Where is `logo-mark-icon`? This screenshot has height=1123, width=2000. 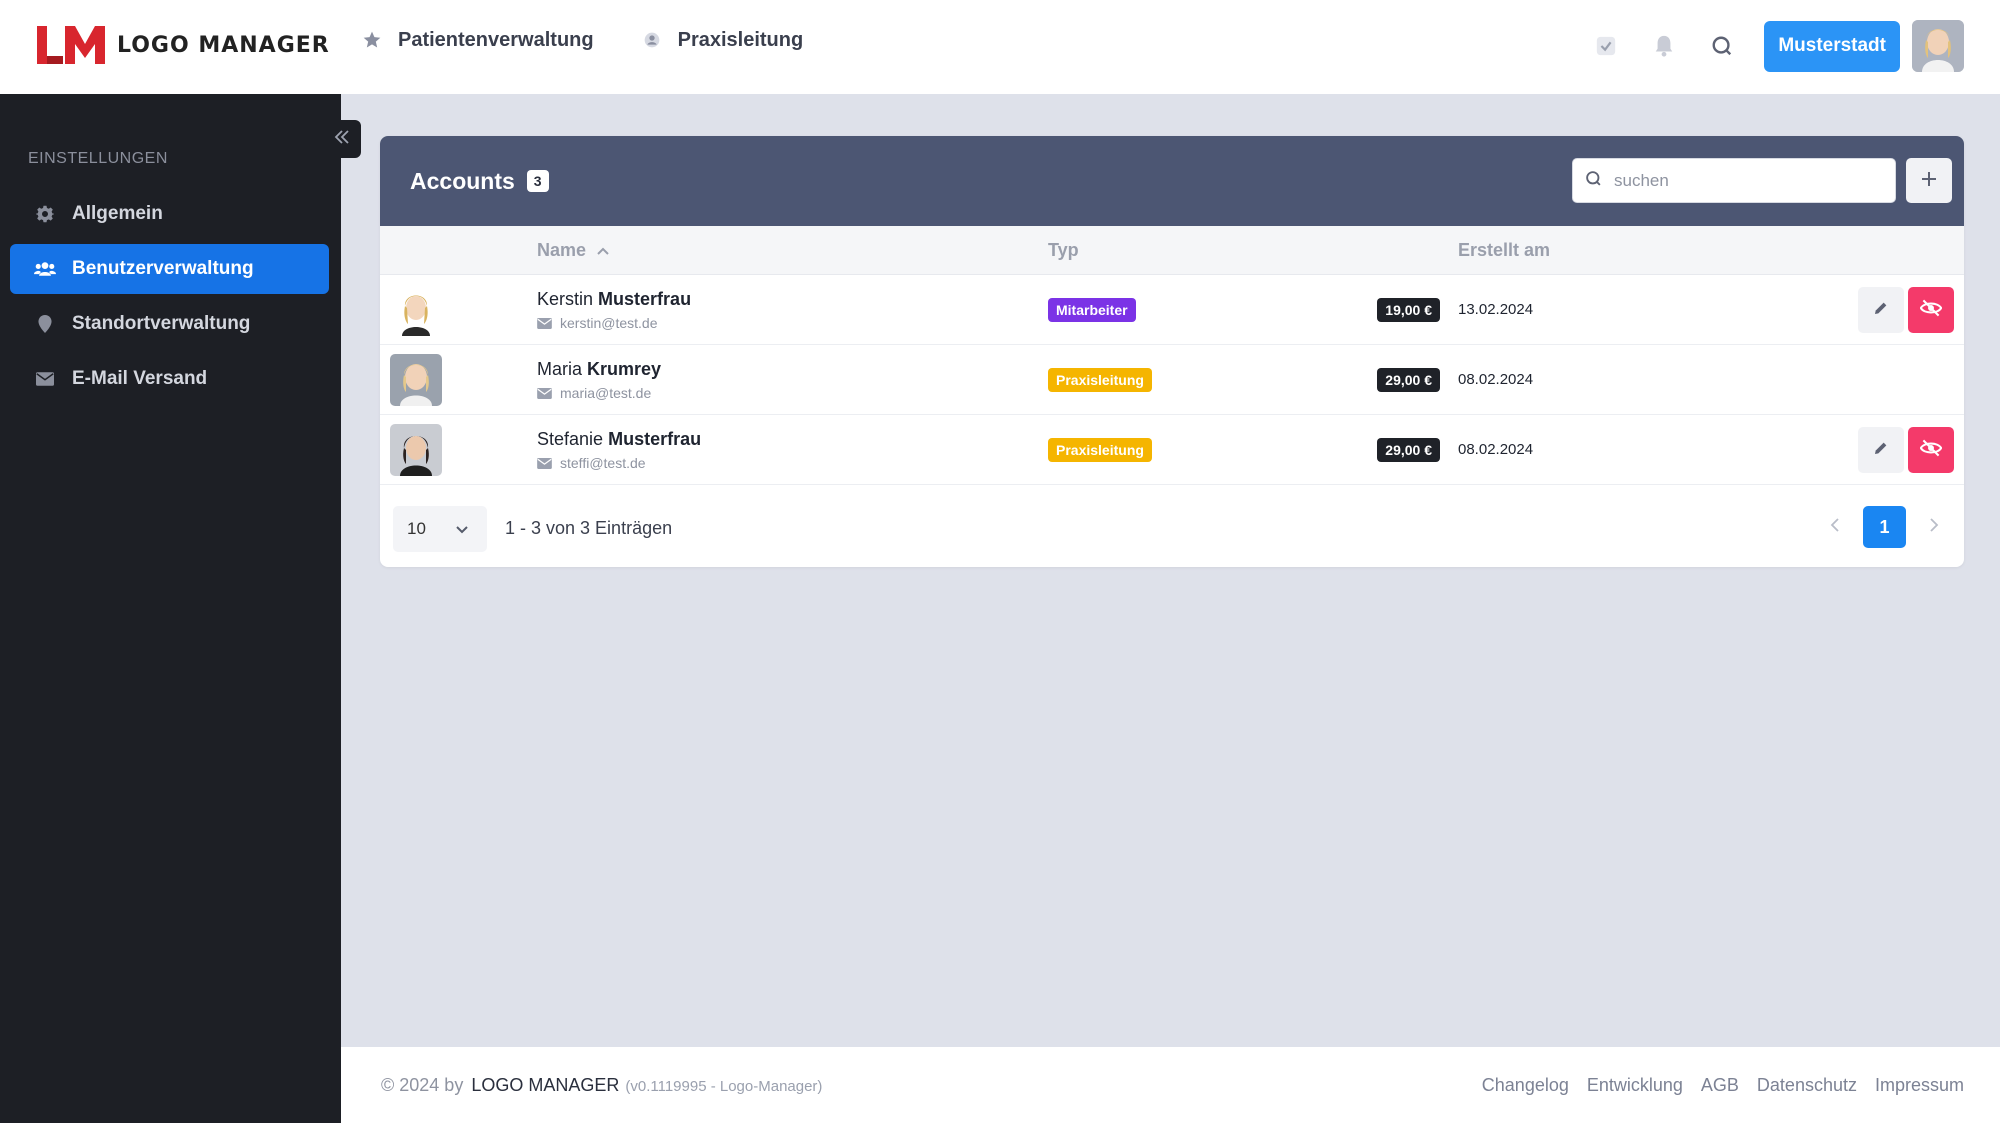
logo-mark-icon is located at coordinates (71, 45).